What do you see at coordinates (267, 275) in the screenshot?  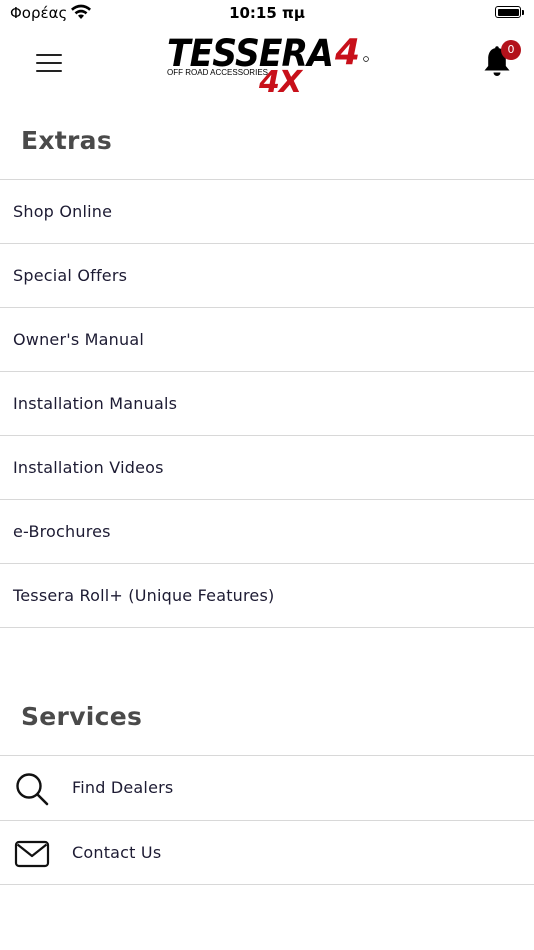 I see `extras-item-special-offers: Special Offers` at bounding box center [267, 275].